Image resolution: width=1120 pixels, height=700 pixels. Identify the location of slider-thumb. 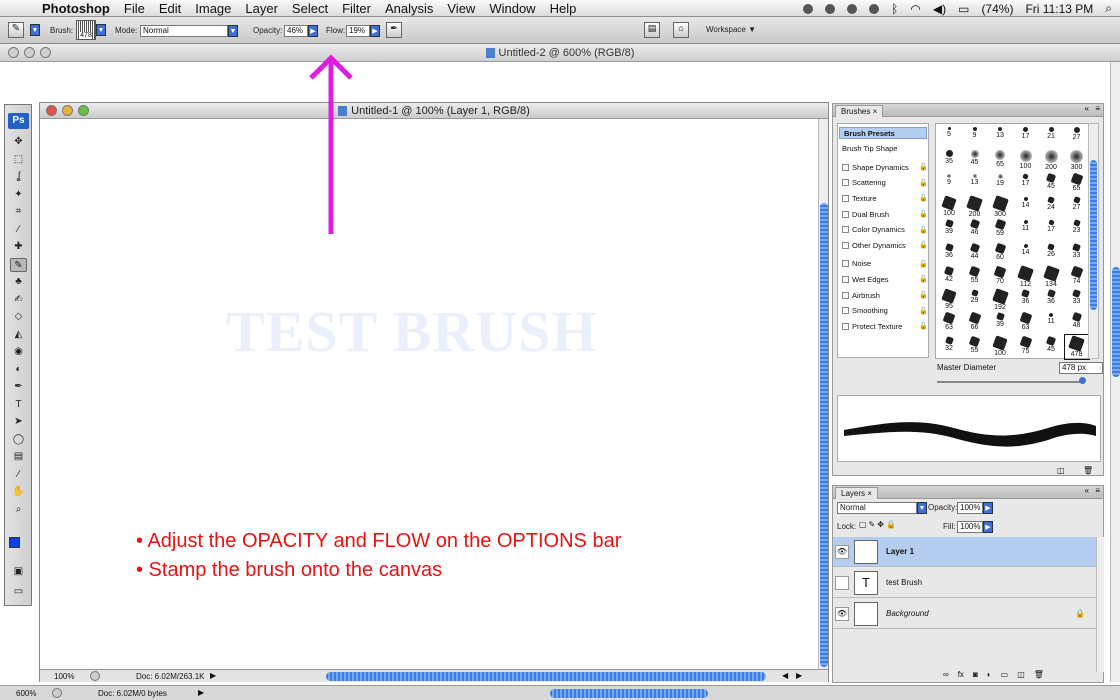
(1082, 380).